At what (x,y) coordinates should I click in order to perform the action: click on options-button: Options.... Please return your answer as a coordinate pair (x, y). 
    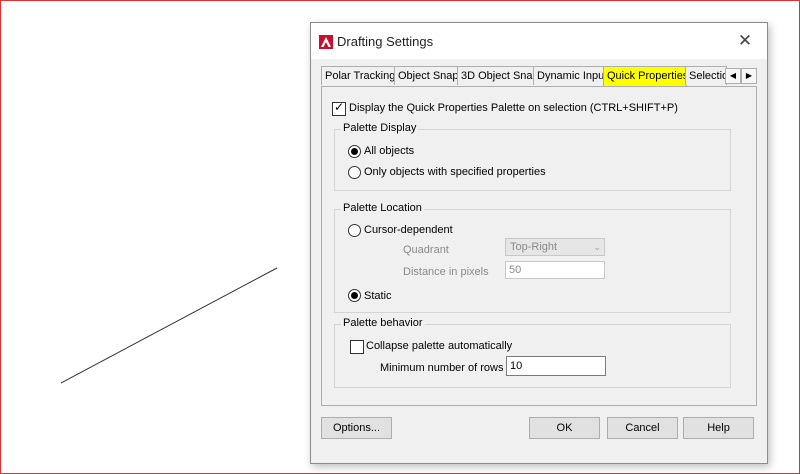
    Looking at the image, I should click on (356, 428).